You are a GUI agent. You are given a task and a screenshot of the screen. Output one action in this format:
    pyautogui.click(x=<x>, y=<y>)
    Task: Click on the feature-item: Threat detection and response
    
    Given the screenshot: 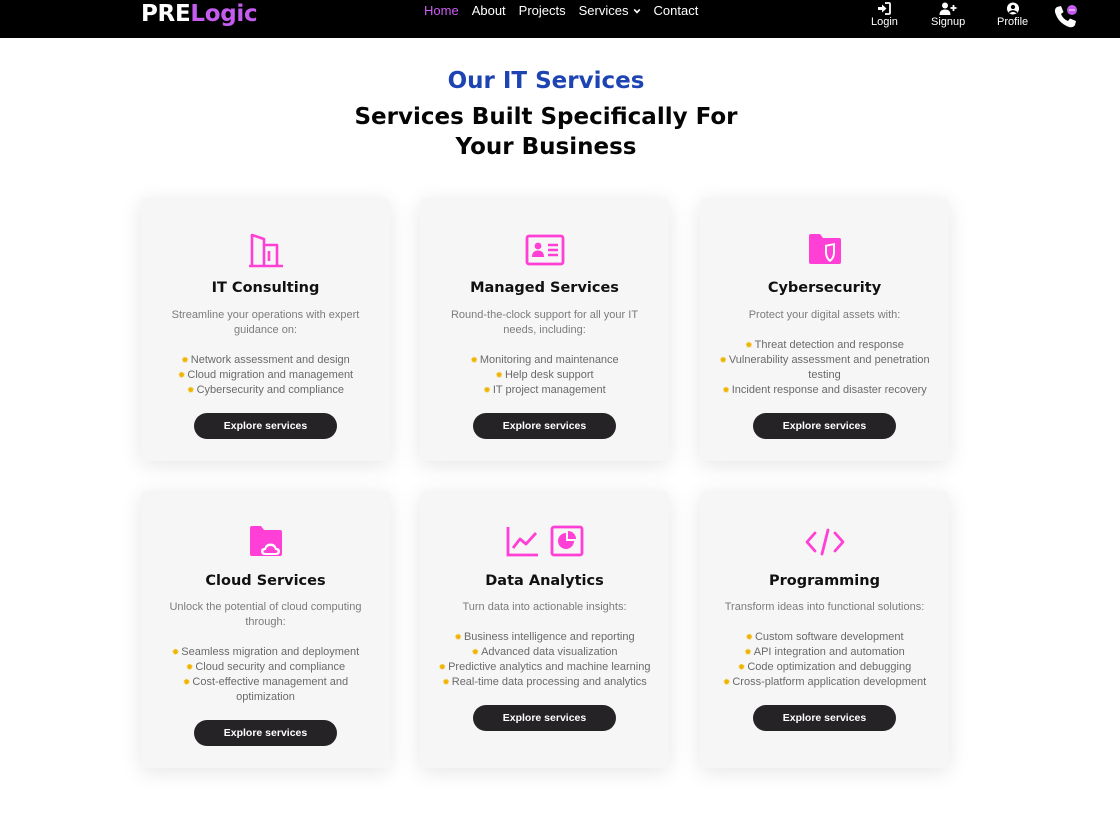 What is the action you would take?
    pyautogui.click(x=824, y=345)
    